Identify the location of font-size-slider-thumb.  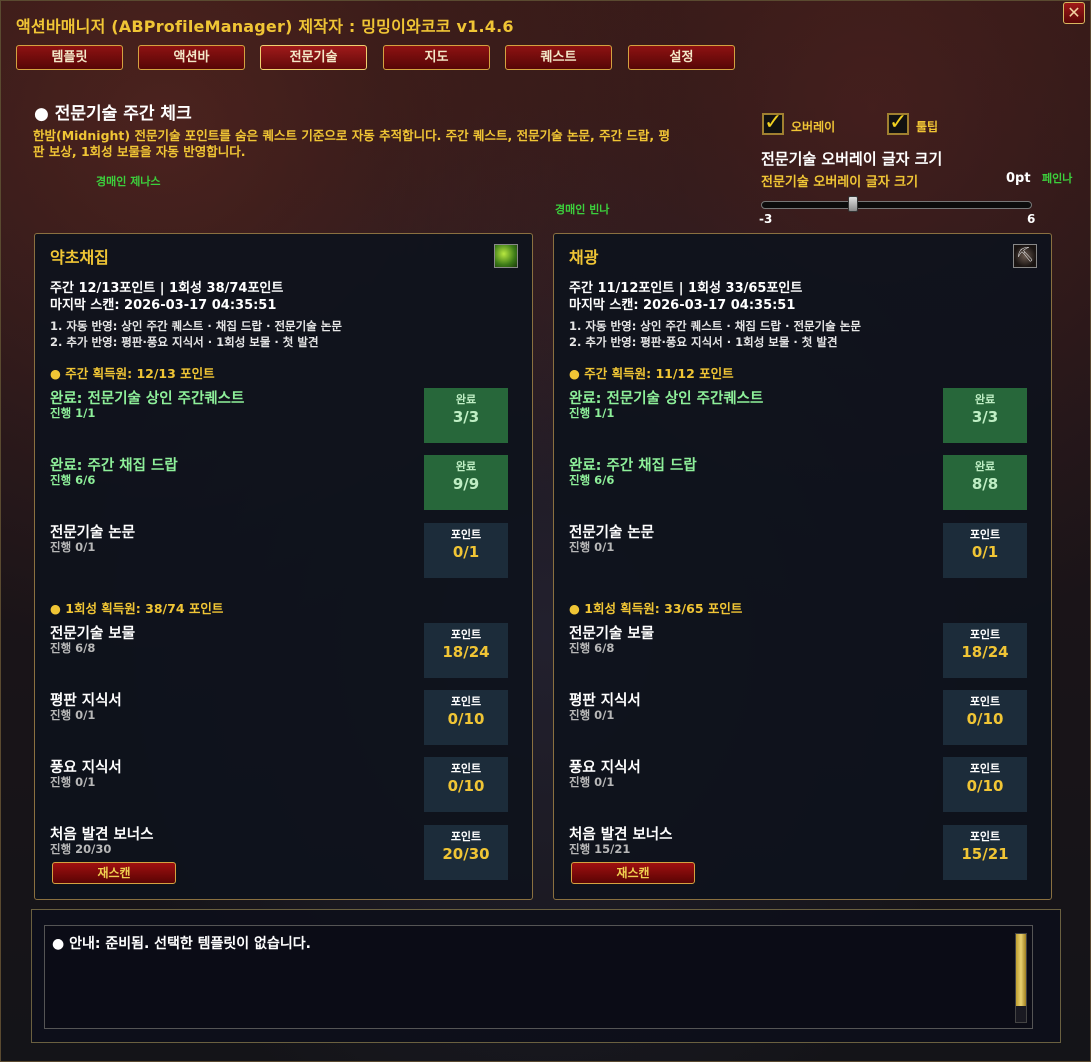
(853, 204).